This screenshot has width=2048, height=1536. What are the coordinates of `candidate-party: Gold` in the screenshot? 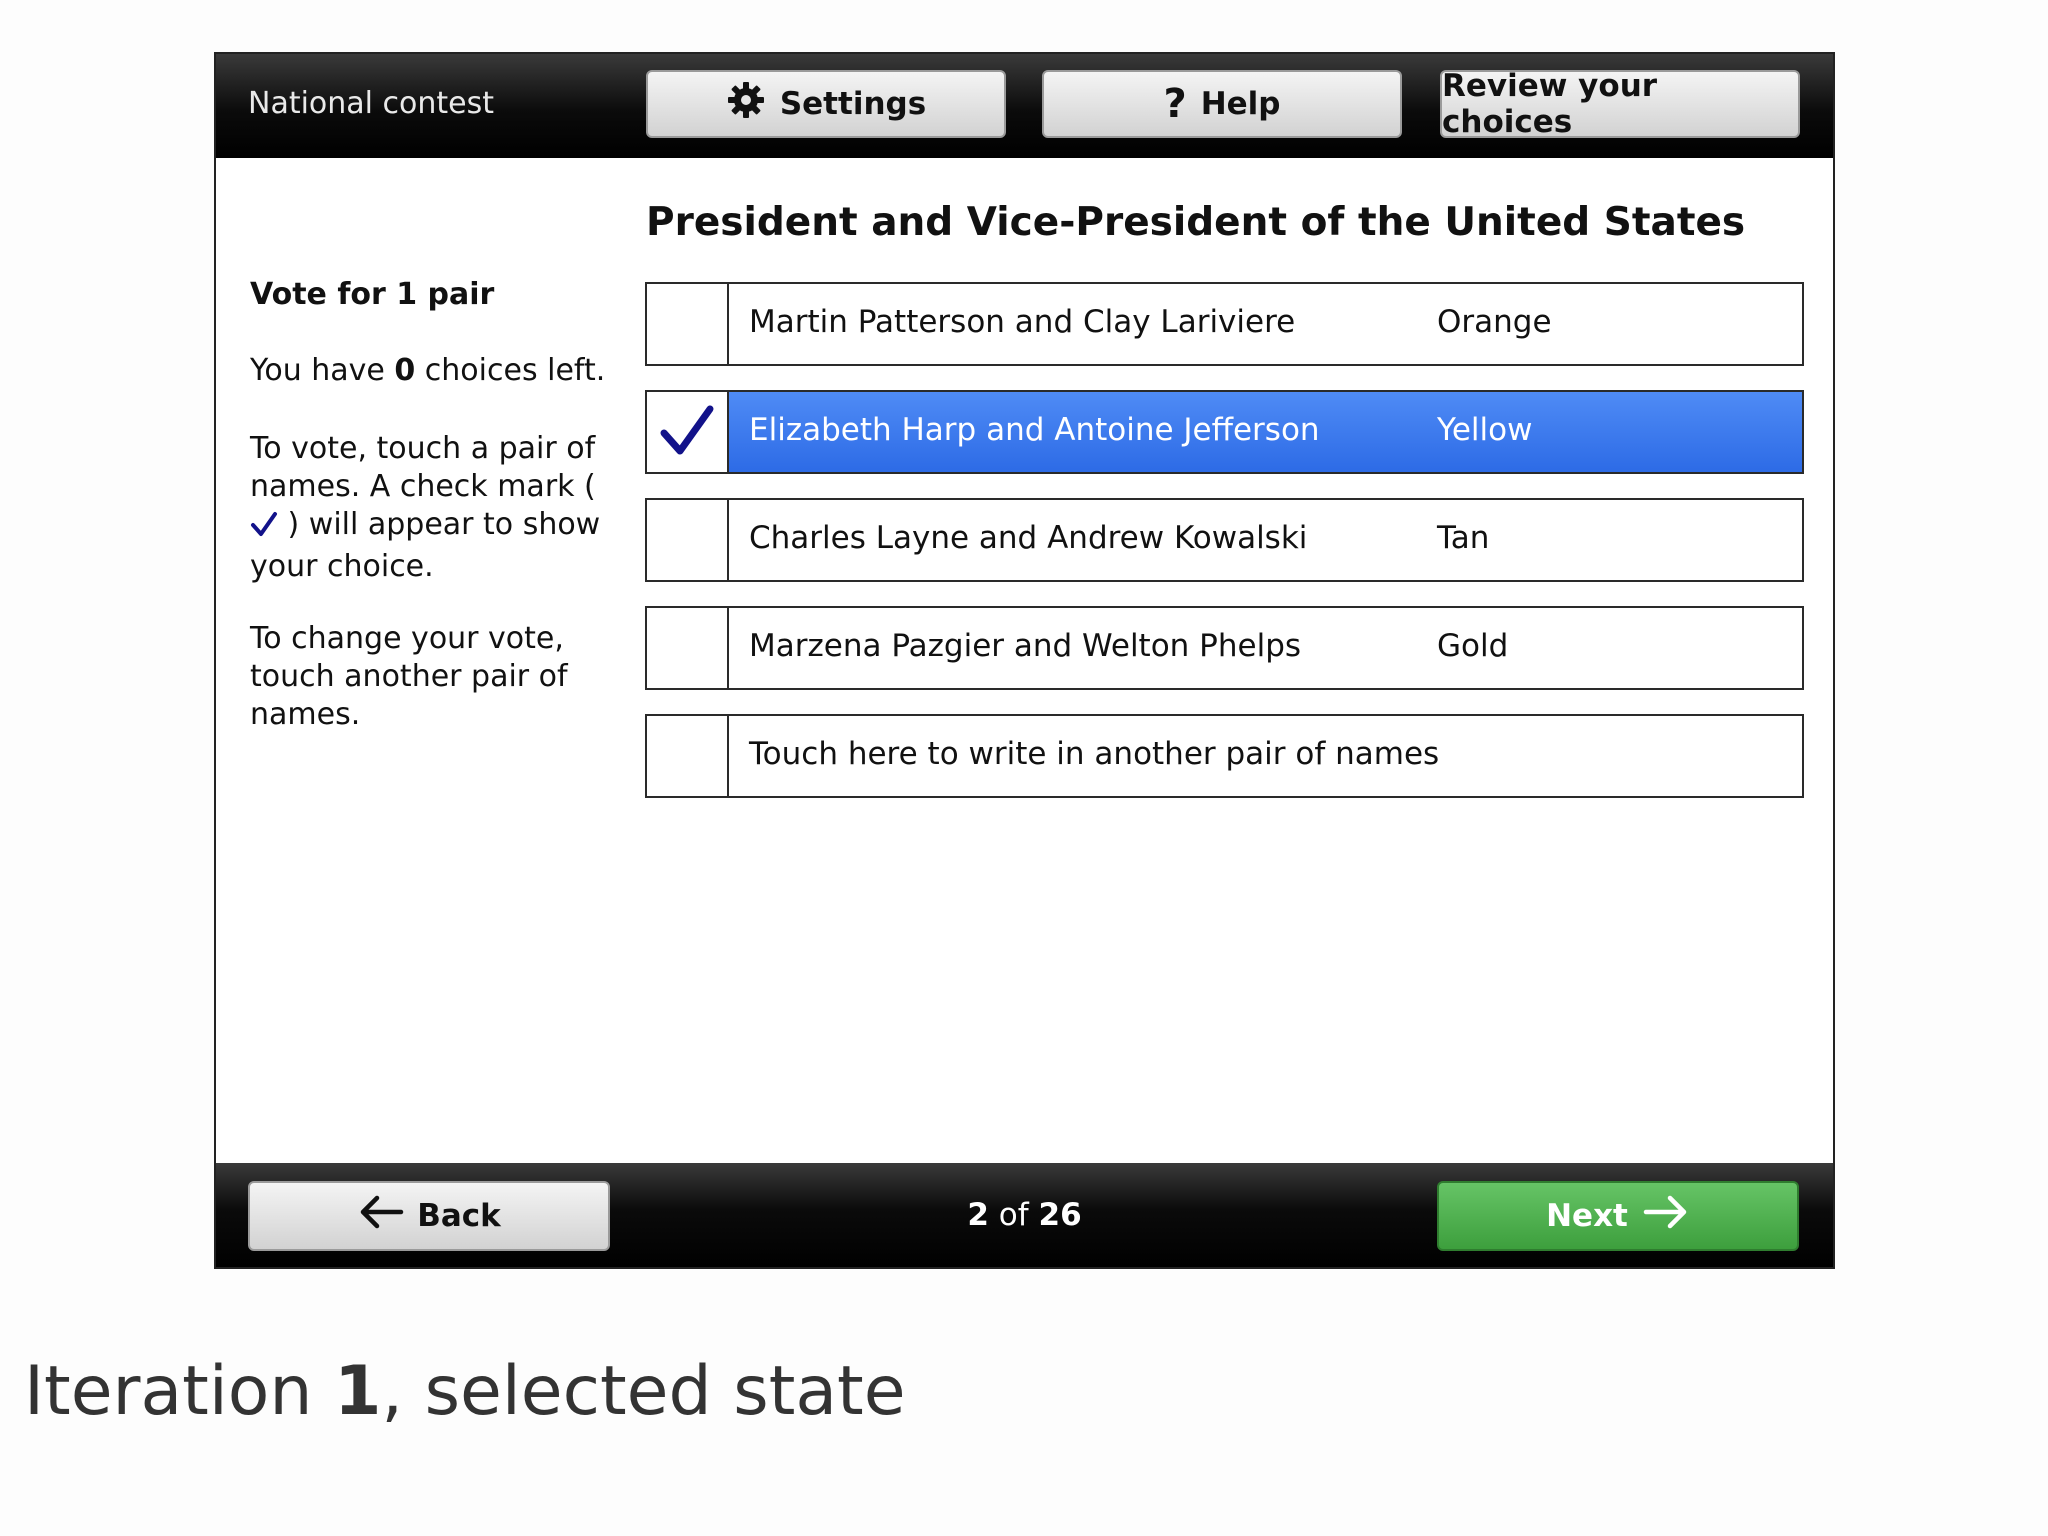 It's located at (1473, 646).